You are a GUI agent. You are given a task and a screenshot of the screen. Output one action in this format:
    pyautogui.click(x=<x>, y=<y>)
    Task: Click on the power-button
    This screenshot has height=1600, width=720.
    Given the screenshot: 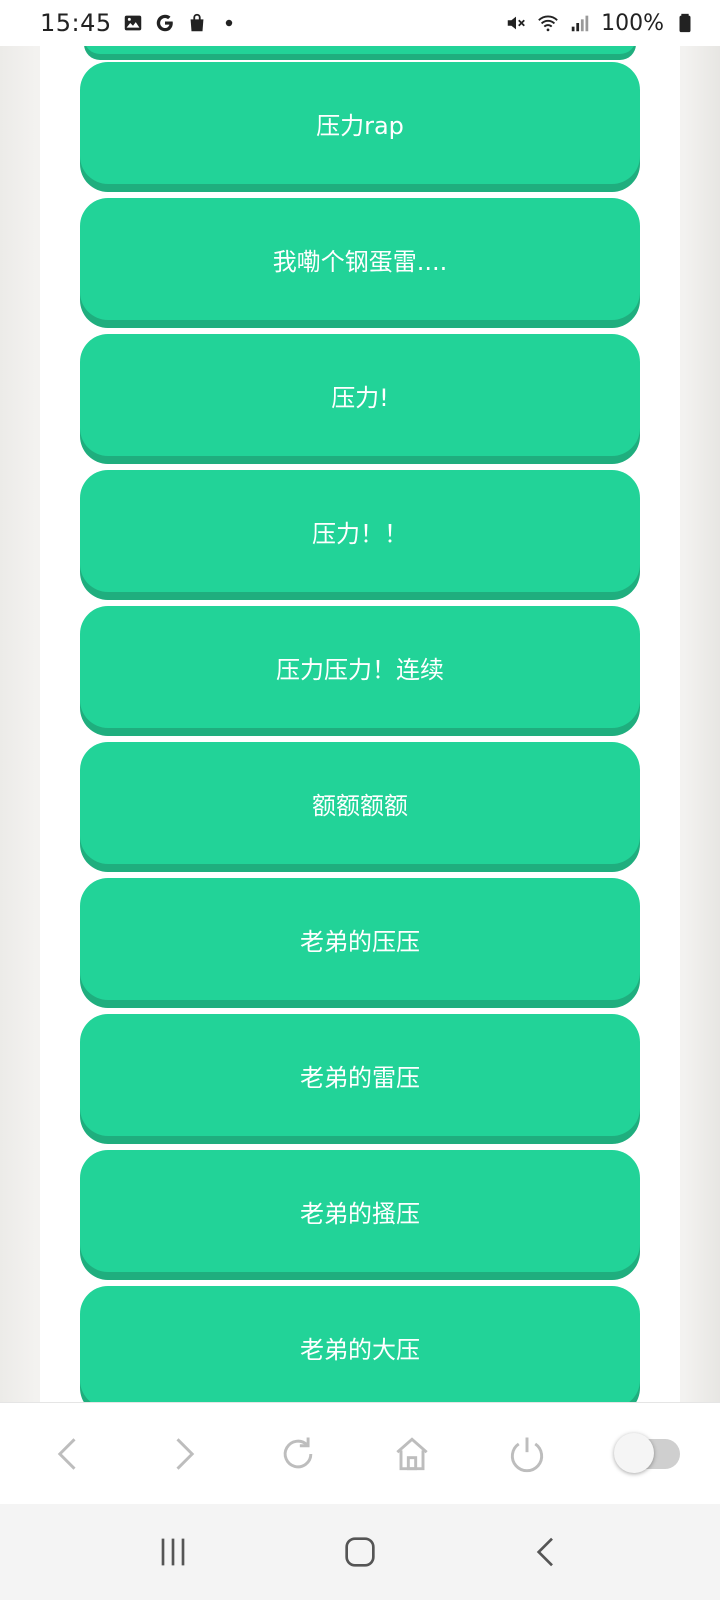 What is the action you would take?
    pyautogui.click(x=527, y=1454)
    